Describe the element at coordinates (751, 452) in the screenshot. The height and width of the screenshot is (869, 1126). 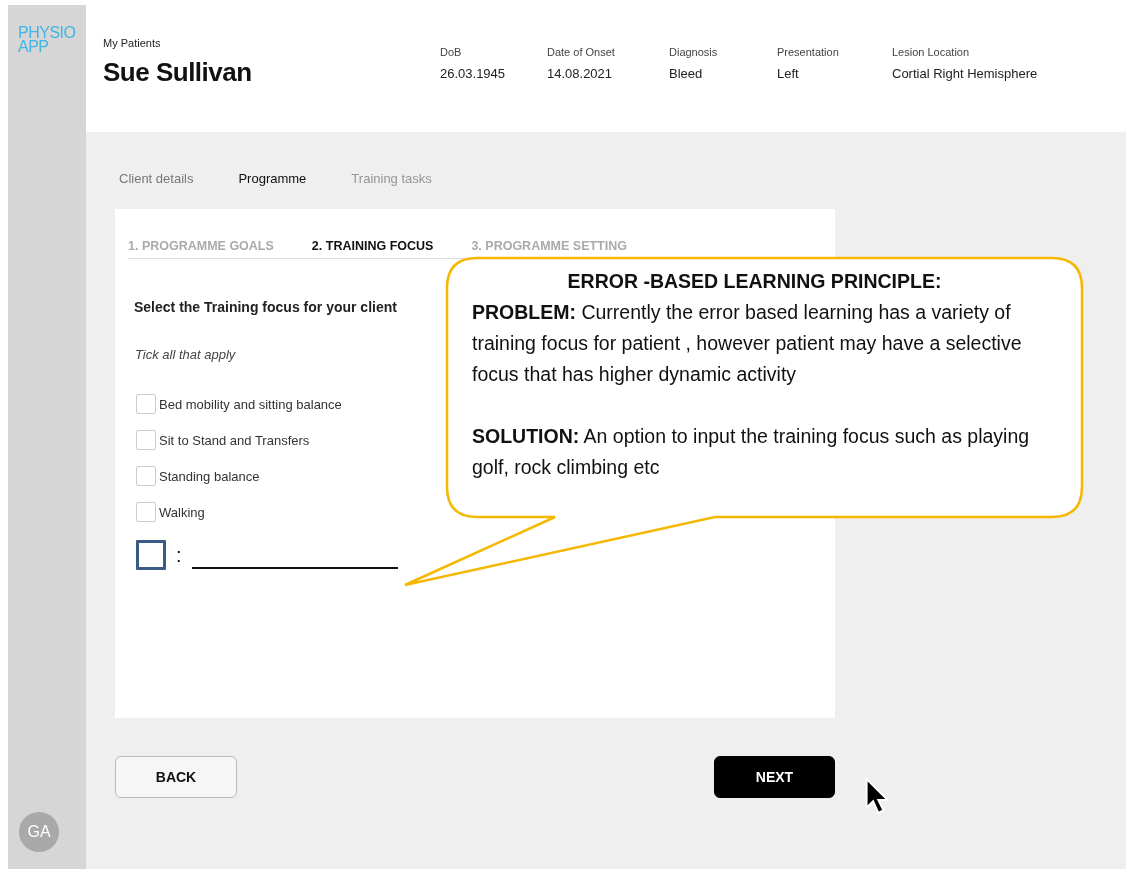
I see `callout-paragraph: SOLUTION: An option to input the training focus such as playing golf, rock climbing etc` at that location.